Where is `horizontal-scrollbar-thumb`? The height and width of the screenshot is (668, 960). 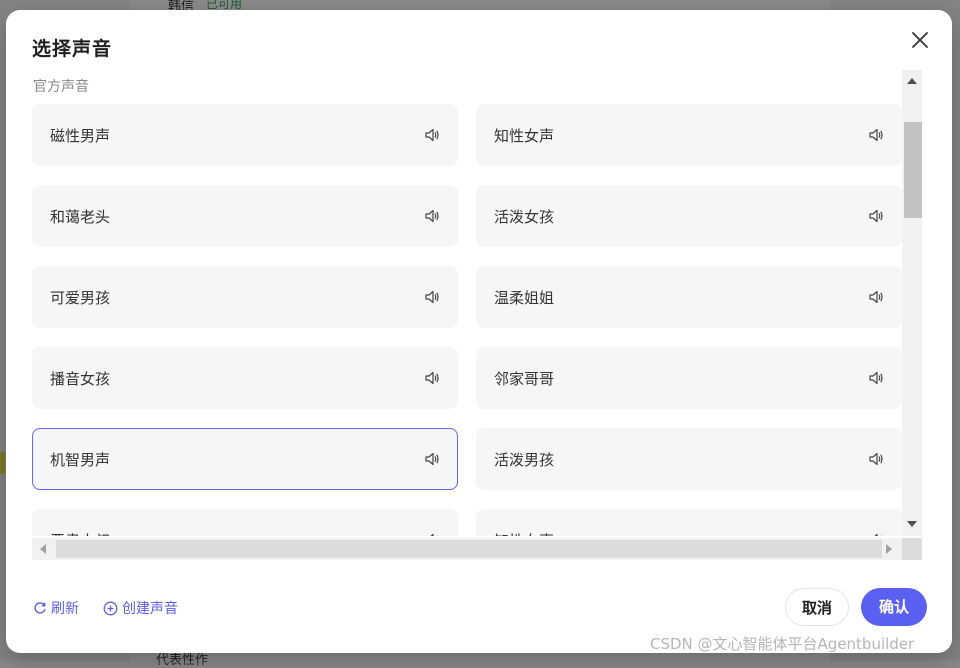
horizontal-scrollbar-thumb is located at coordinates (469, 549).